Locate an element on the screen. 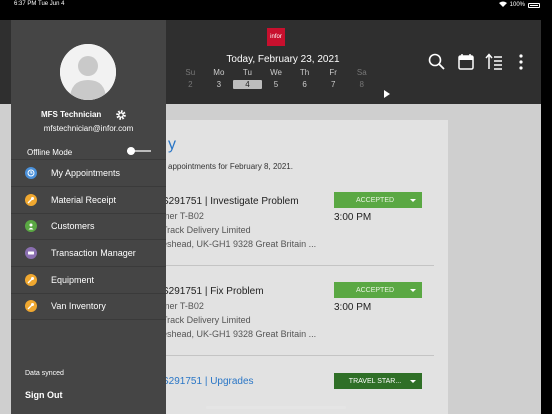 The image size is (552, 414). battery-icon is located at coordinates (534, 5).